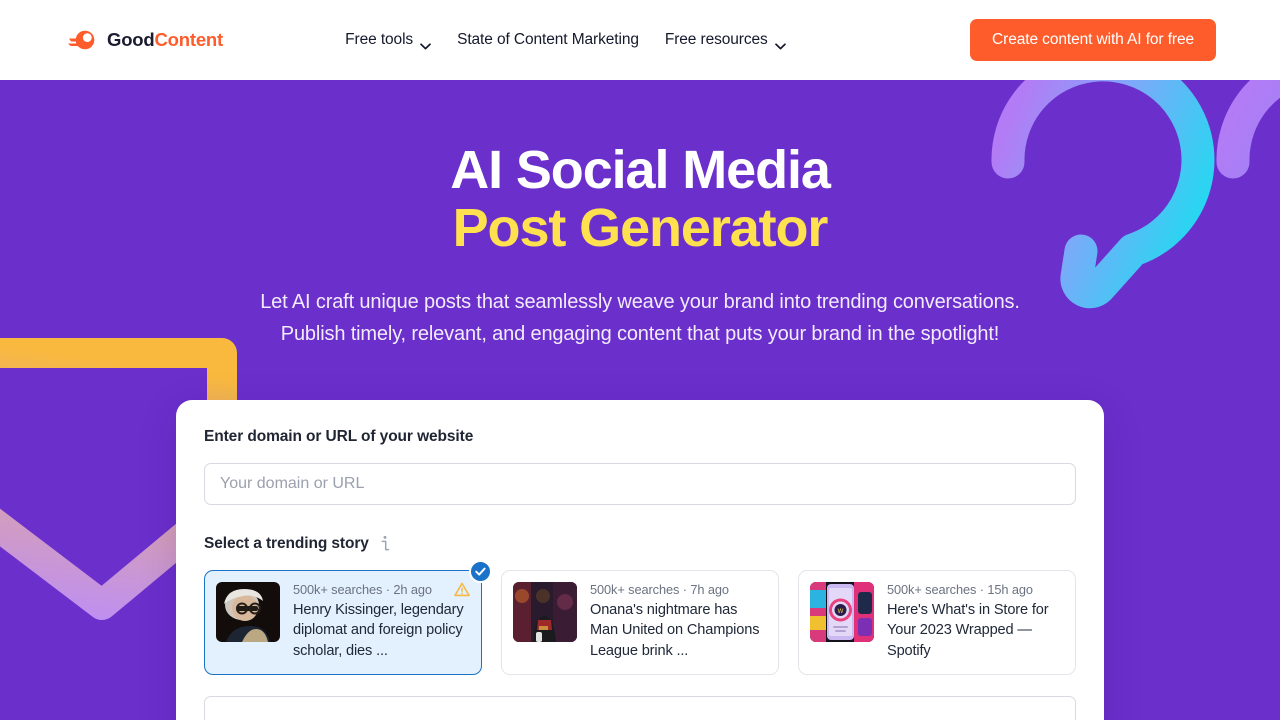 The image size is (1280, 720). I want to click on check-icon, so click(480, 571).